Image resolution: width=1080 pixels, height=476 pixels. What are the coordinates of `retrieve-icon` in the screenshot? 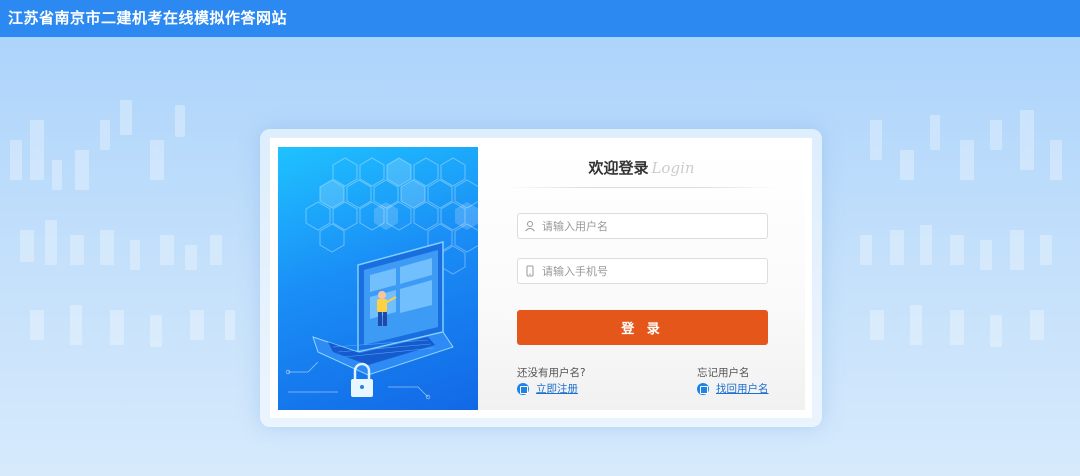 It's located at (703, 388).